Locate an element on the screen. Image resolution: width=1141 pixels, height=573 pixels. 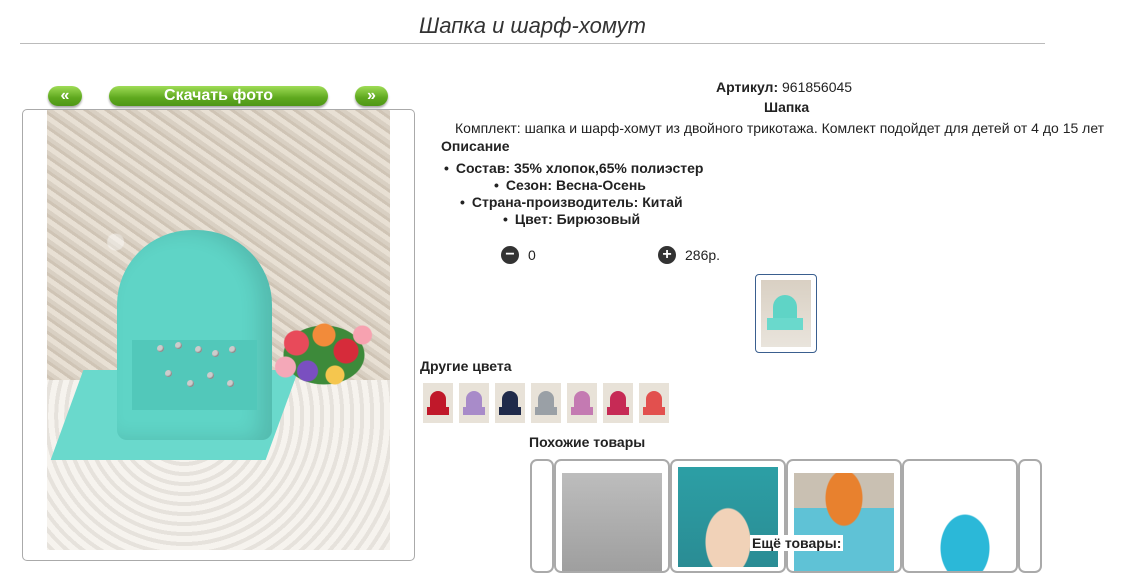
price-value: 286р. is located at coordinates (703, 255).